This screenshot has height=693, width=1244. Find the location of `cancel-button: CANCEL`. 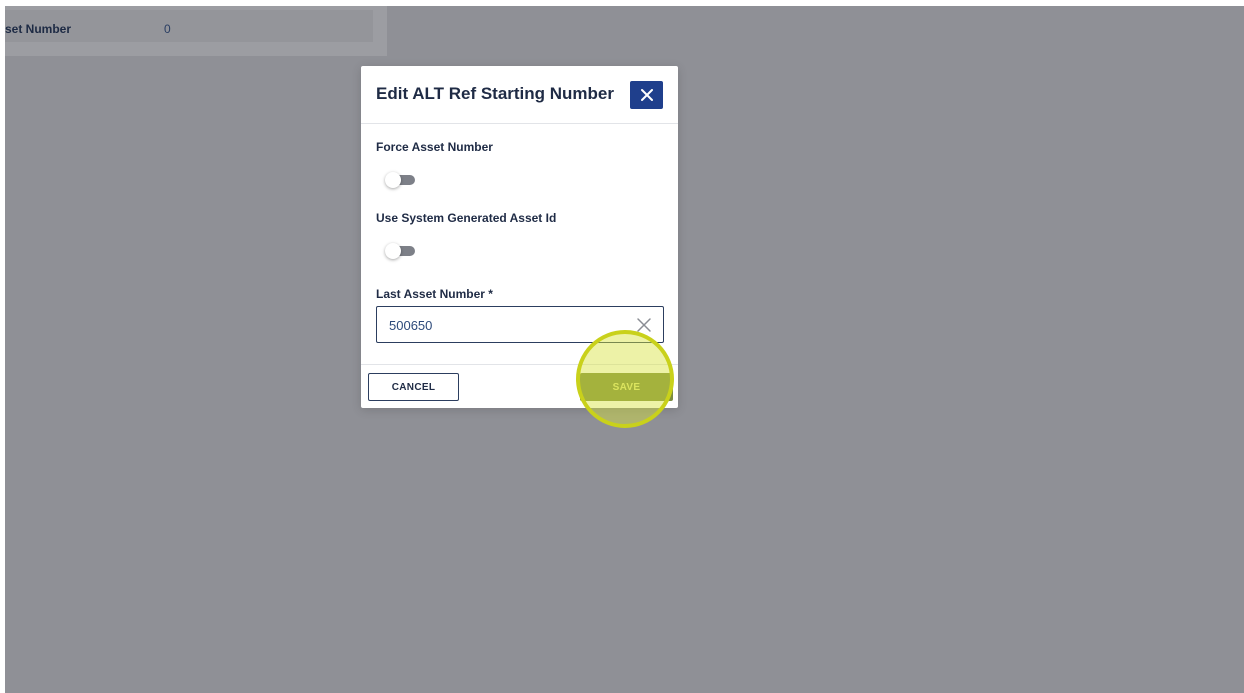

cancel-button: CANCEL is located at coordinates (413, 387).